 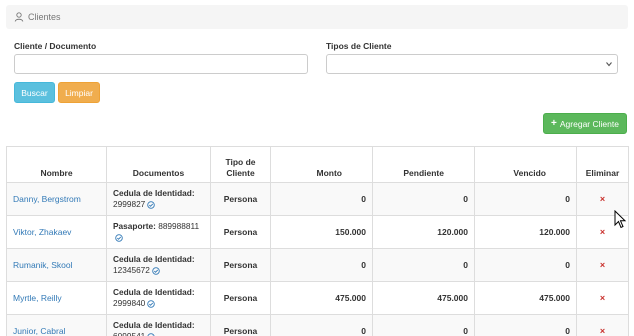 What do you see at coordinates (44, 17) in the screenshot?
I see `page-title: Clientes` at bounding box center [44, 17].